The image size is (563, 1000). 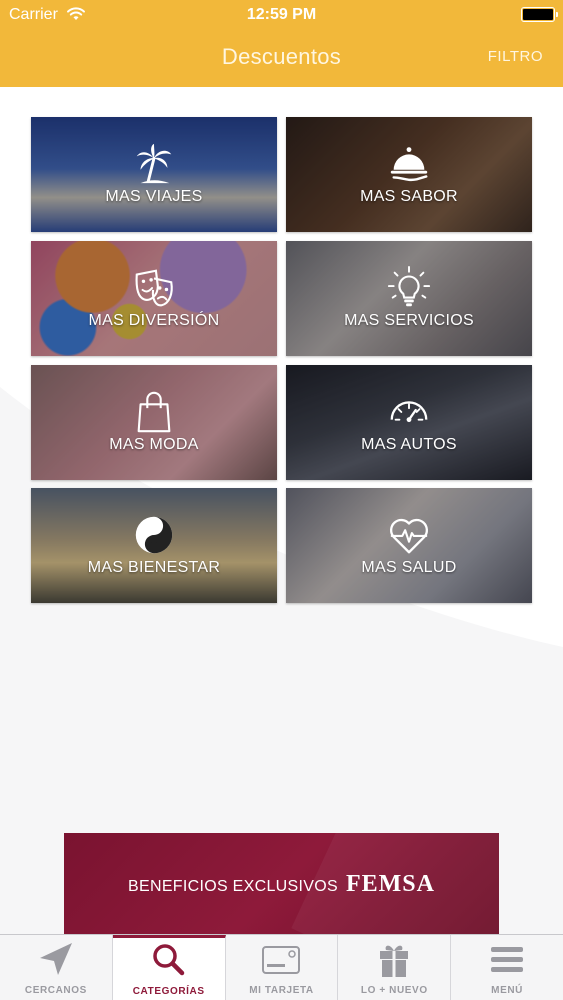 What do you see at coordinates (409, 196) in the screenshot?
I see `category-label: MAS SABOR` at bounding box center [409, 196].